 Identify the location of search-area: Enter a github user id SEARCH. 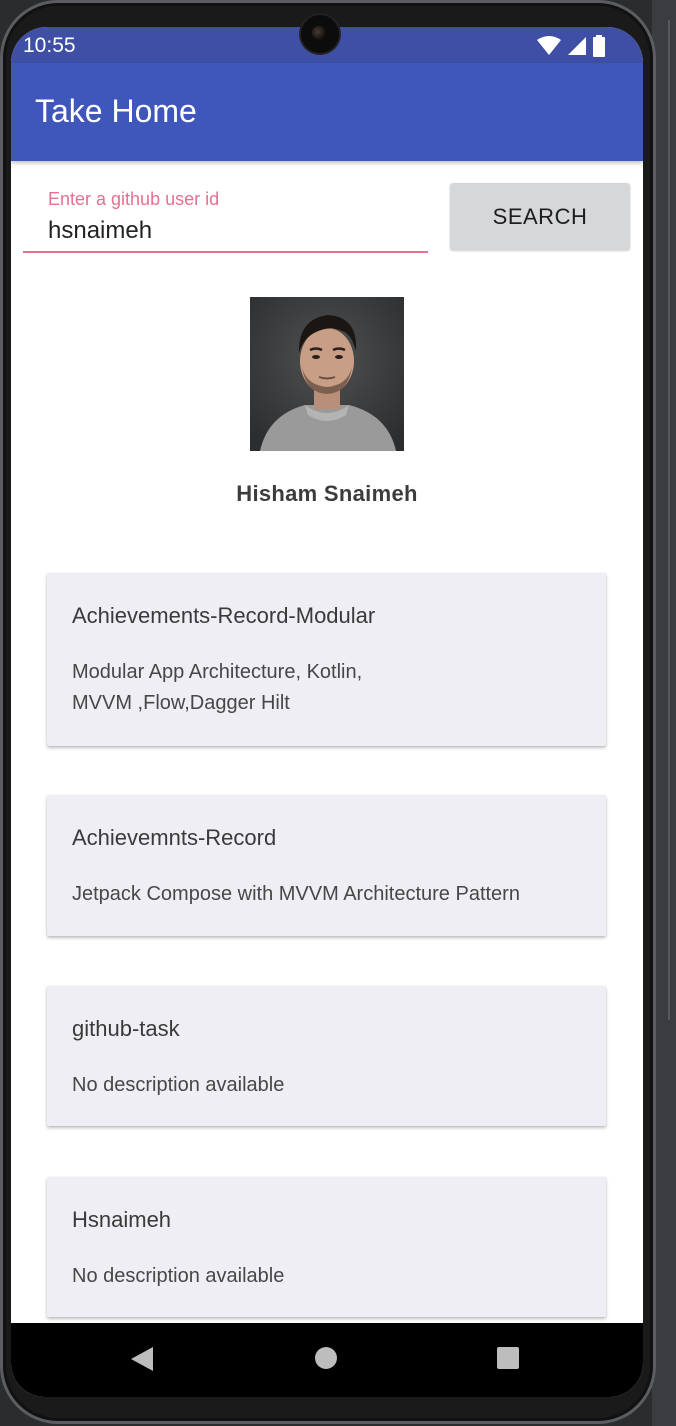
(327, 216).